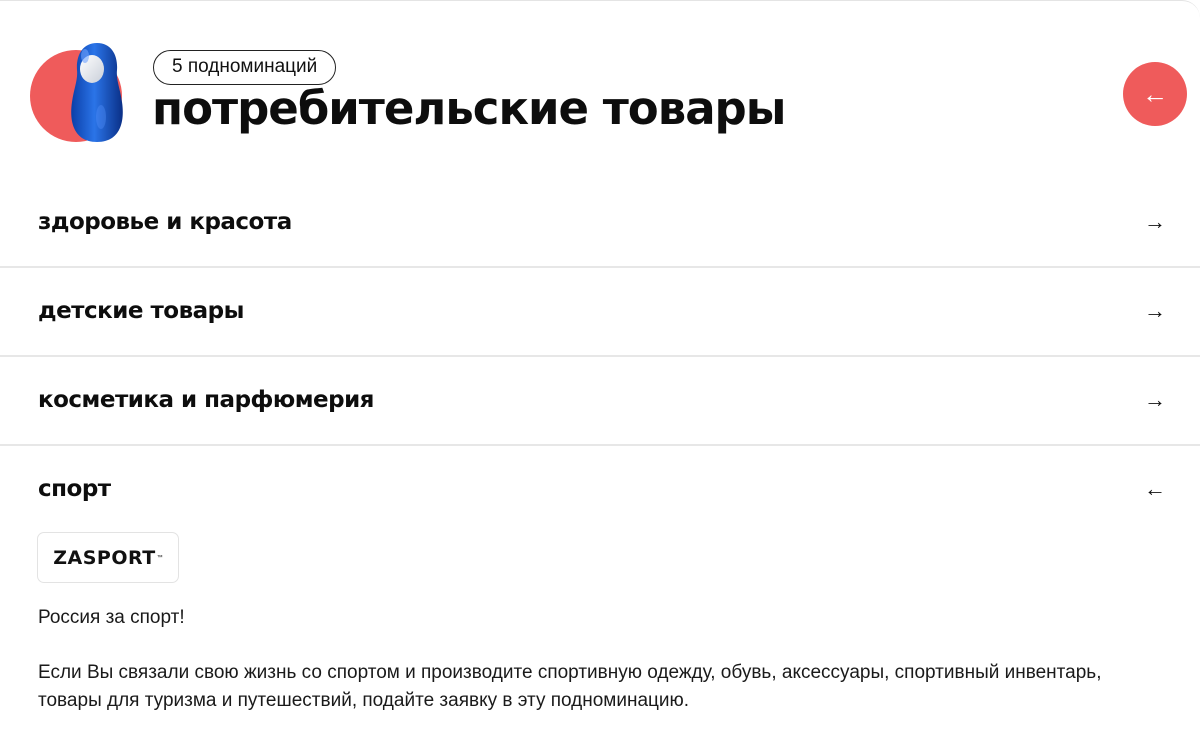 The image size is (1200, 742). I want to click on subnomination-sport: спорт ←, so click(600, 489).